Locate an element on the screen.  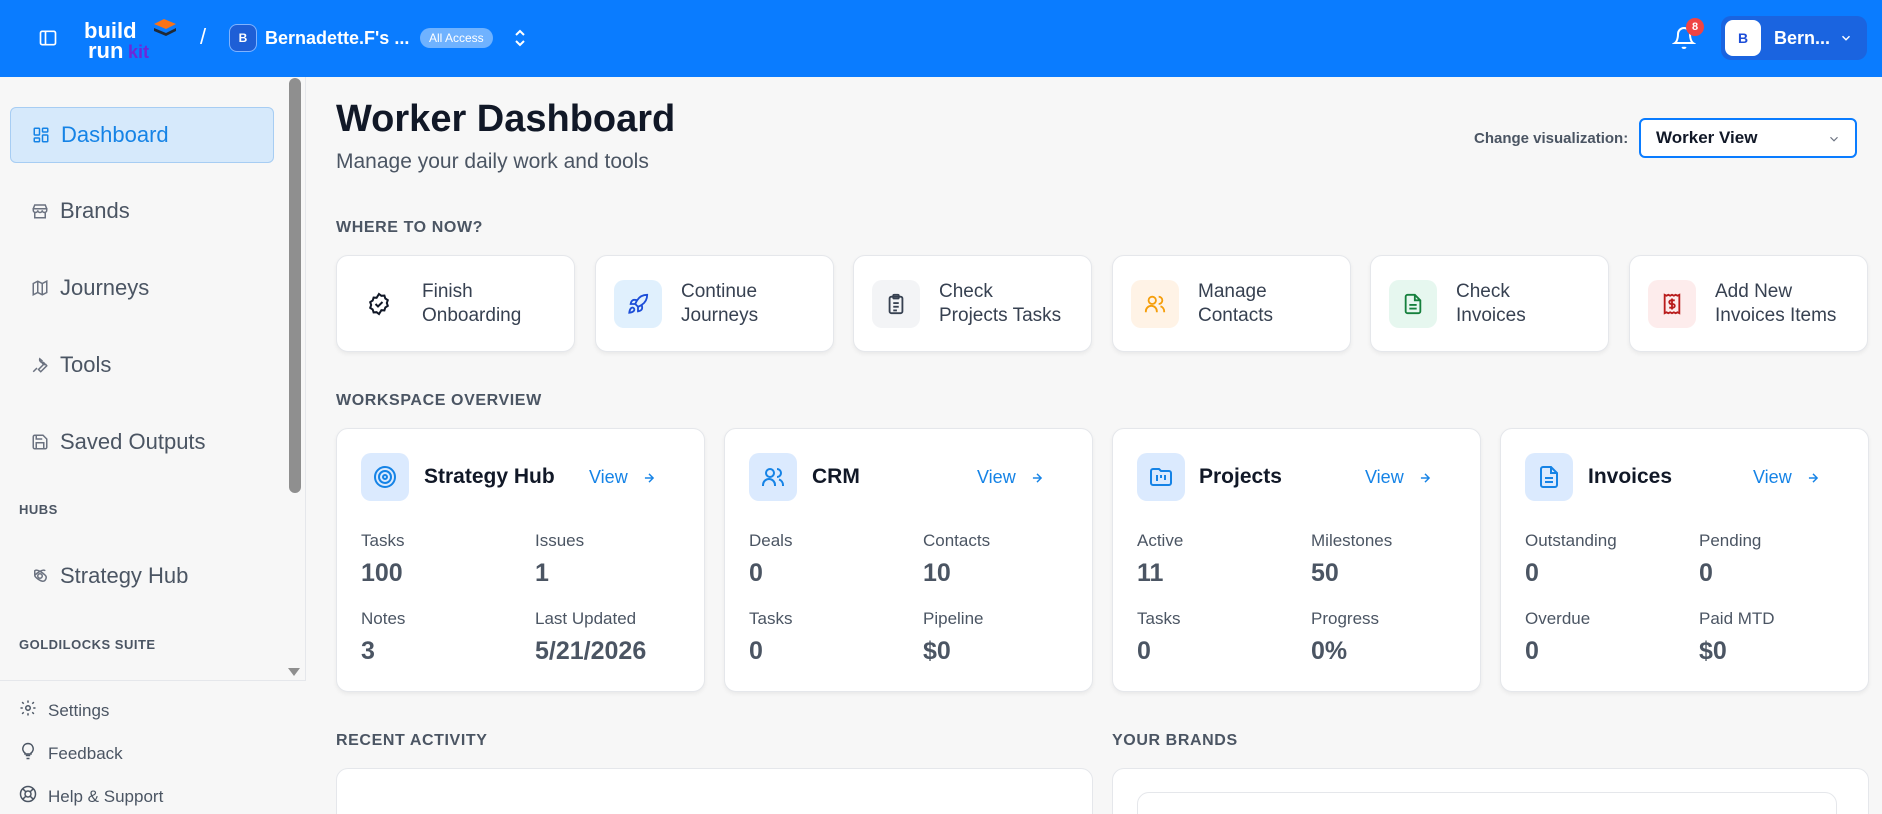
quick-action-label: Check Projects Tasks is located at coordinates (1000, 303).